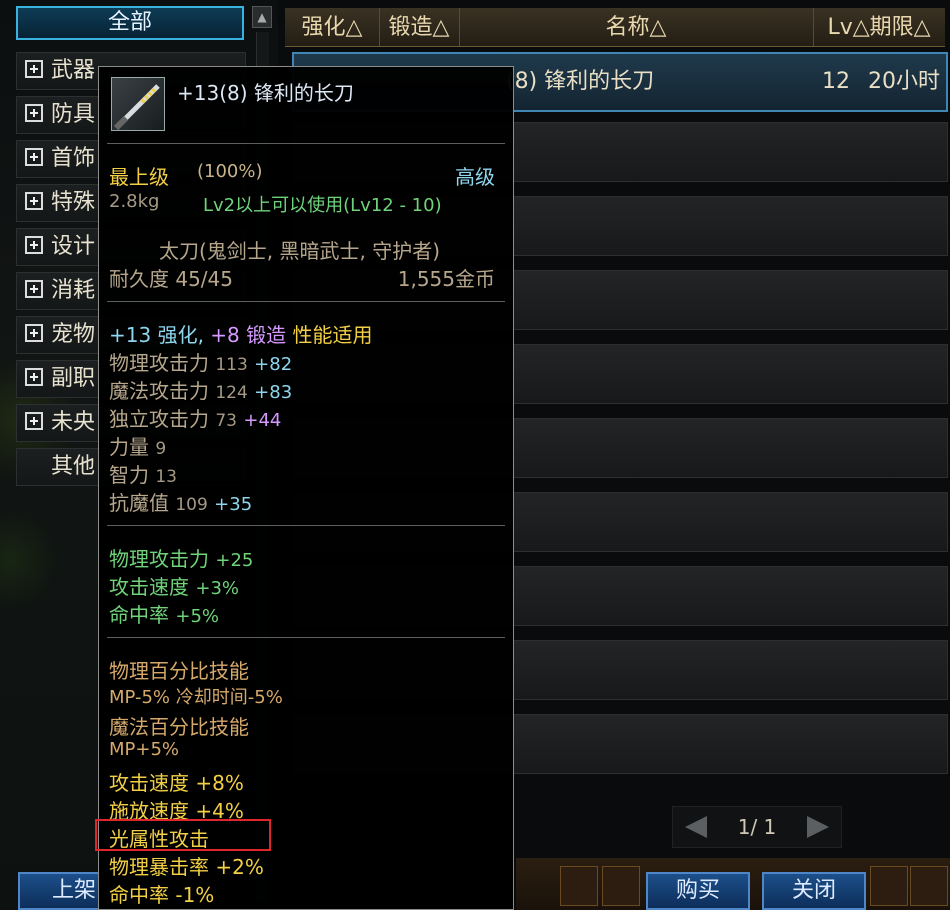  Describe the element at coordinates (138, 104) in the screenshot. I see `katana-icon` at that location.